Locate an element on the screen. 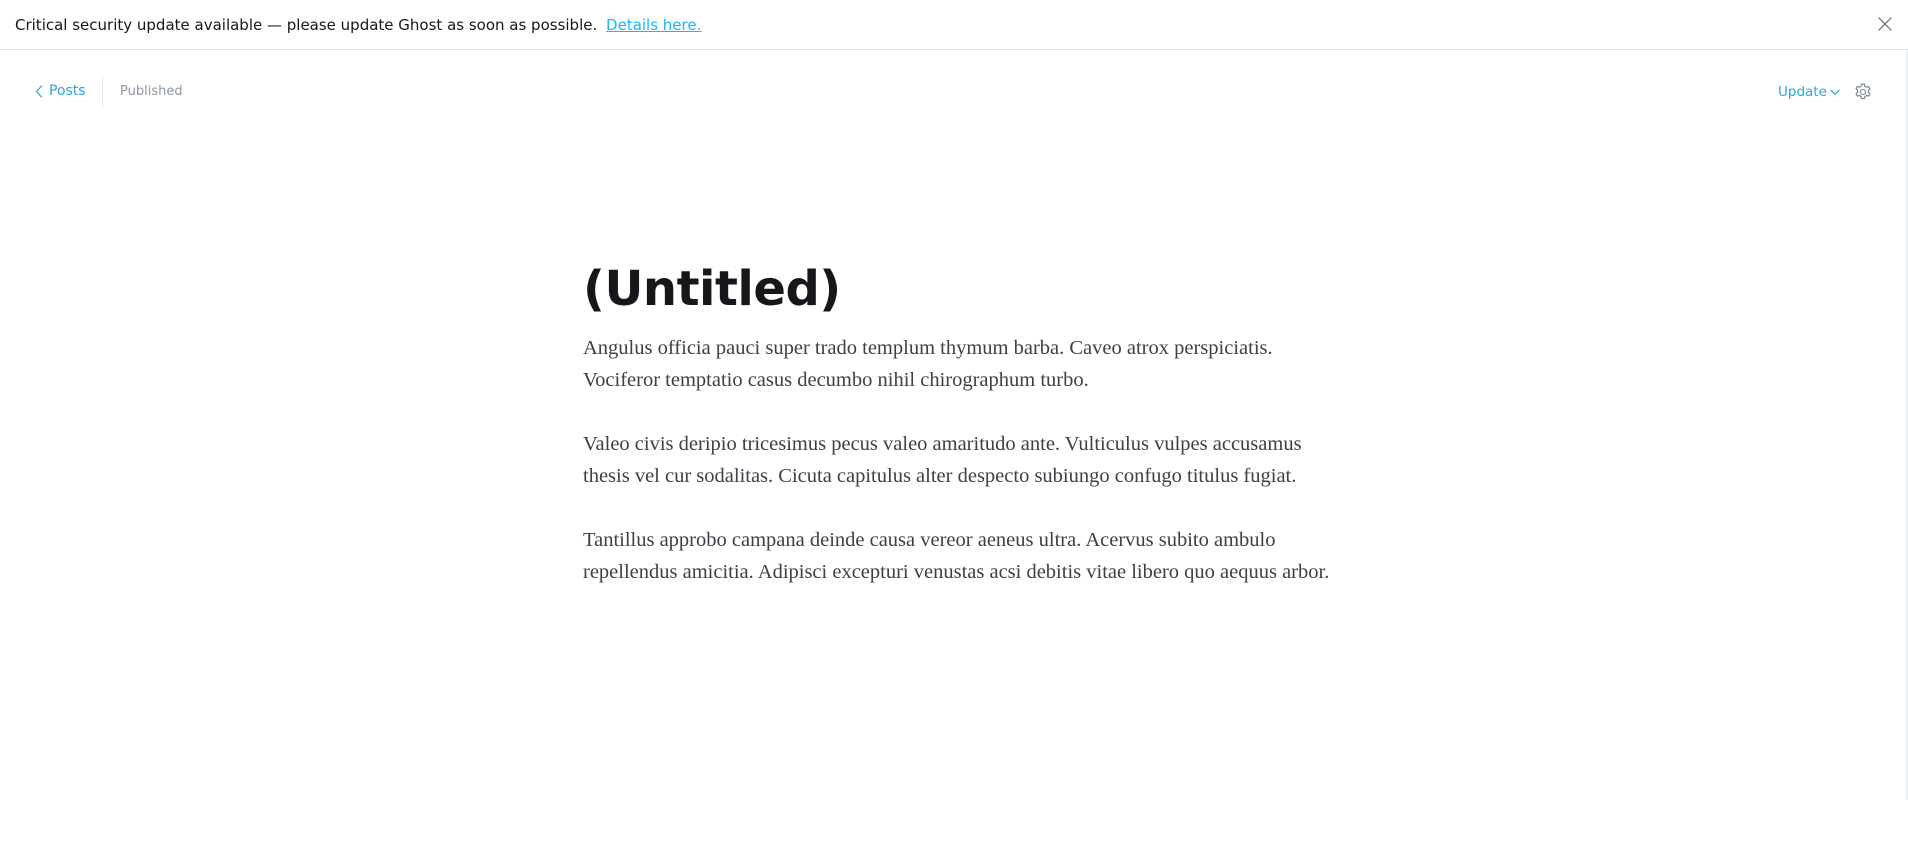 The height and width of the screenshot is (860, 1908). update-button-label: Update is located at coordinates (1802, 92).